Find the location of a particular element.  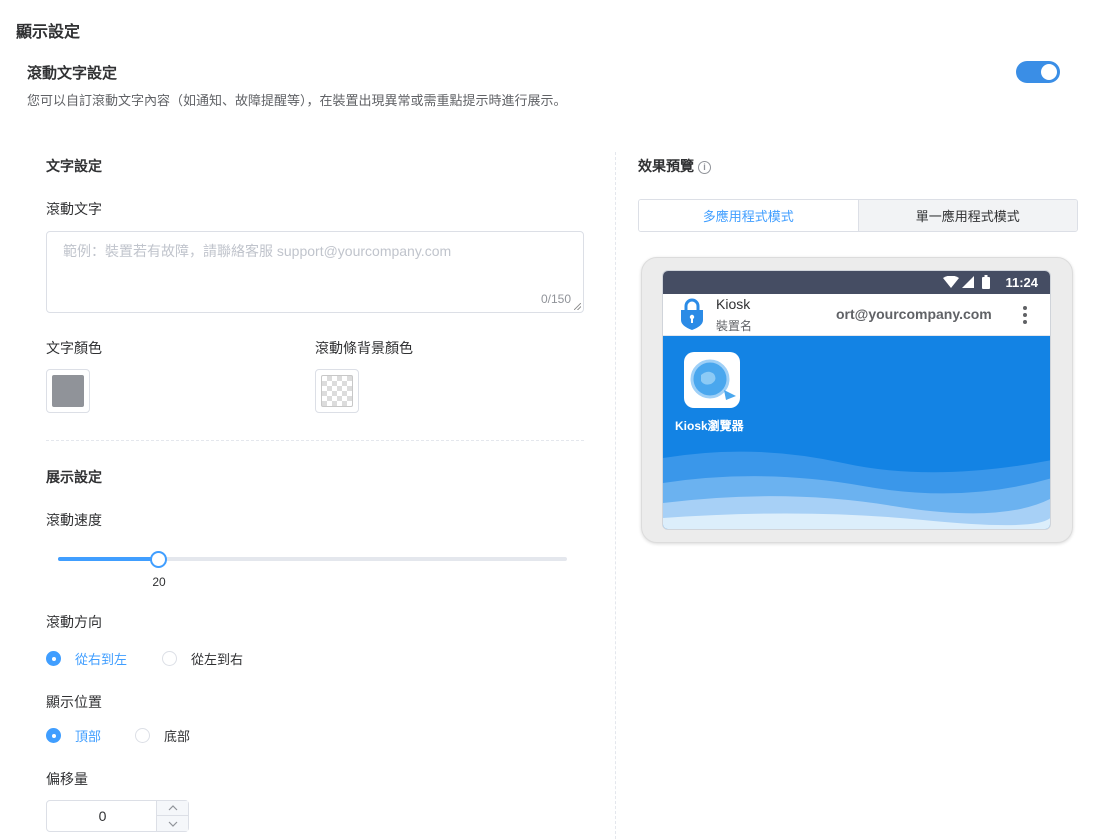

radio-label: 從右到左 is located at coordinates (101, 659).